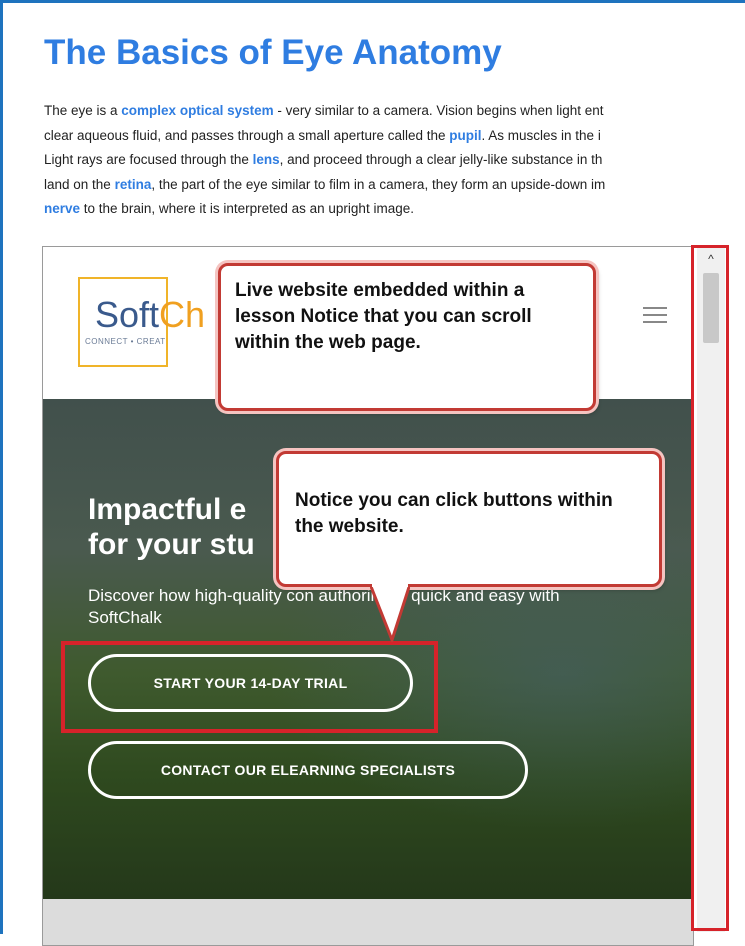 Image resolution: width=745 pixels, height=946 pixels. What do you see at coordinates (171, 527) in the screenshot?
I see `hero-heading: Impactful e for your stu` at bounding box center [171, 527].